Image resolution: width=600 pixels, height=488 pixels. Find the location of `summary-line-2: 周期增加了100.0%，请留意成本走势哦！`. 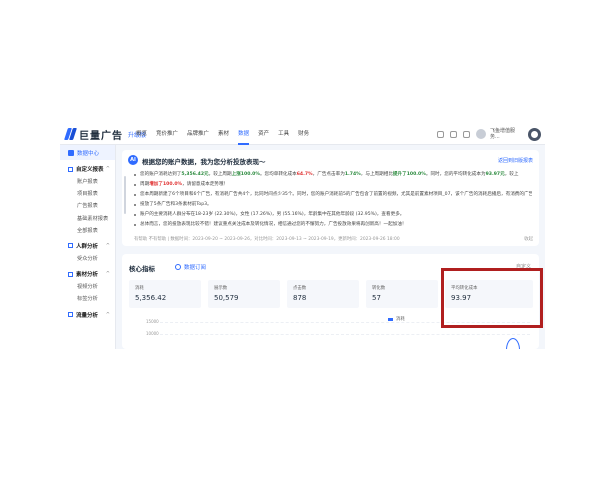

summary-line-2: 周期增加了100.0%，请留意成本走势哦！ is located at coordinates (333, 185).